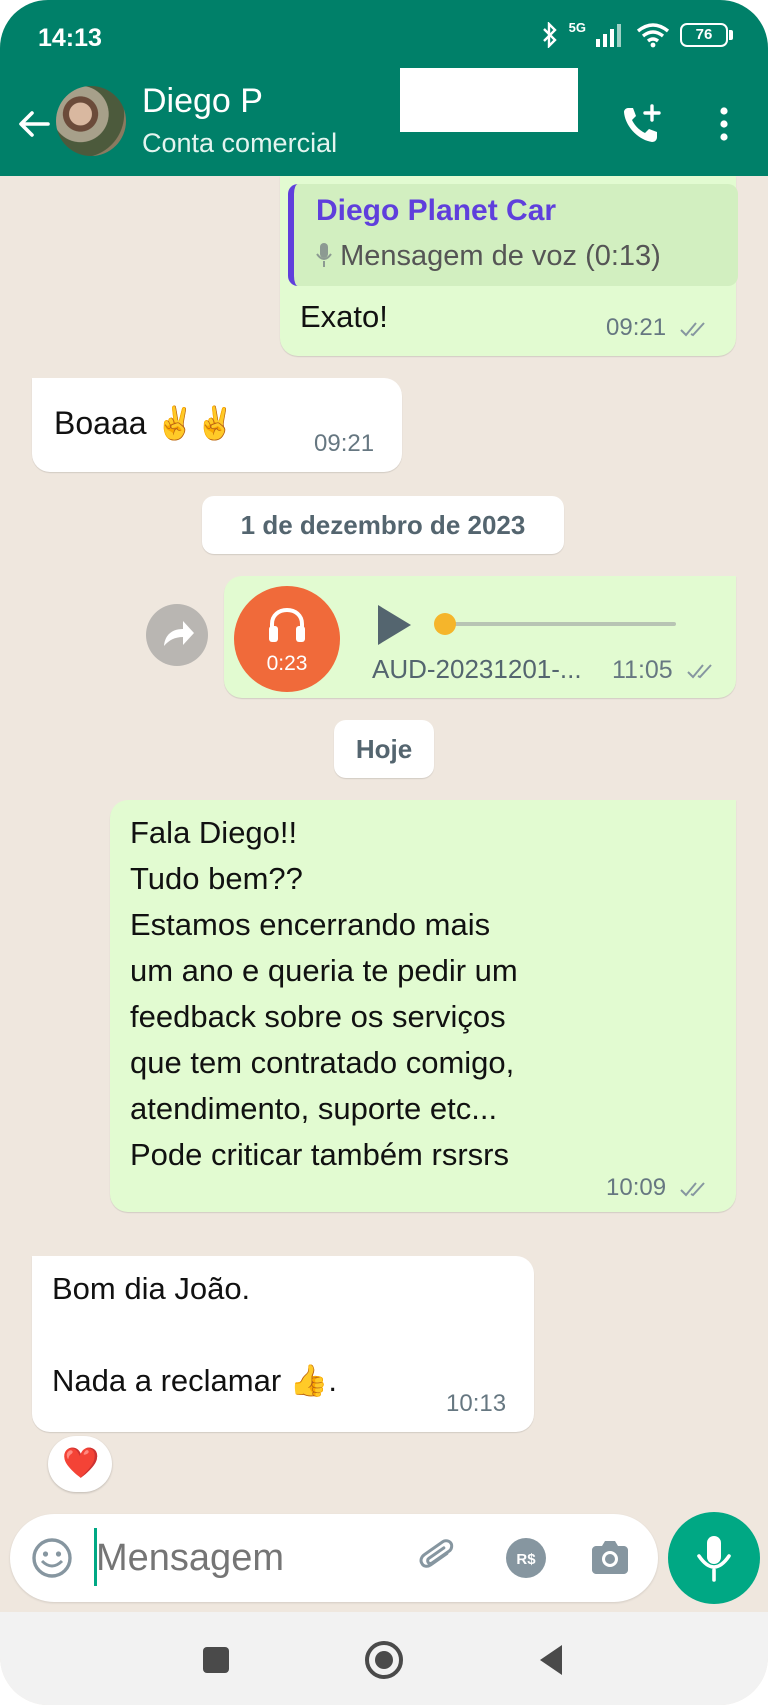 Image resolution: width=768 pixels, height=1705 pixels. Describe the element at coordinates (489, 100) in the screenshot. I see `redaction-box` at that location.